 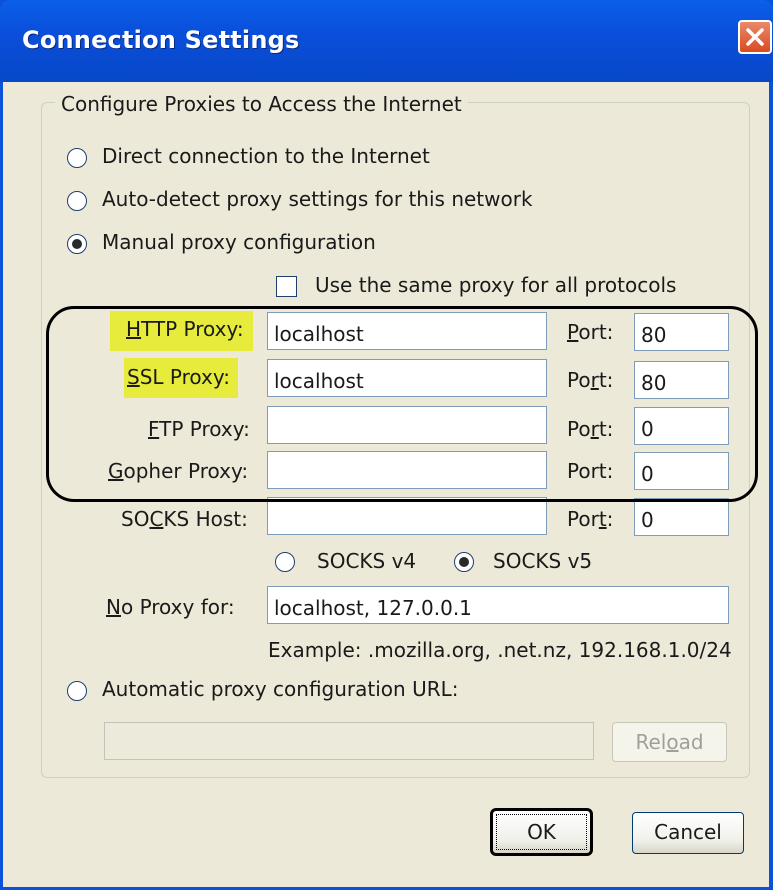 I want to click on focus-rect, so click(x=541, y=832).